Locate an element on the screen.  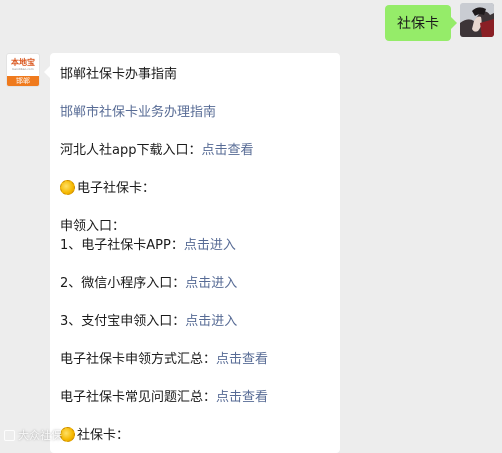
bot-avatar-brand: 本地宝 is located at coordinates (23, 62).